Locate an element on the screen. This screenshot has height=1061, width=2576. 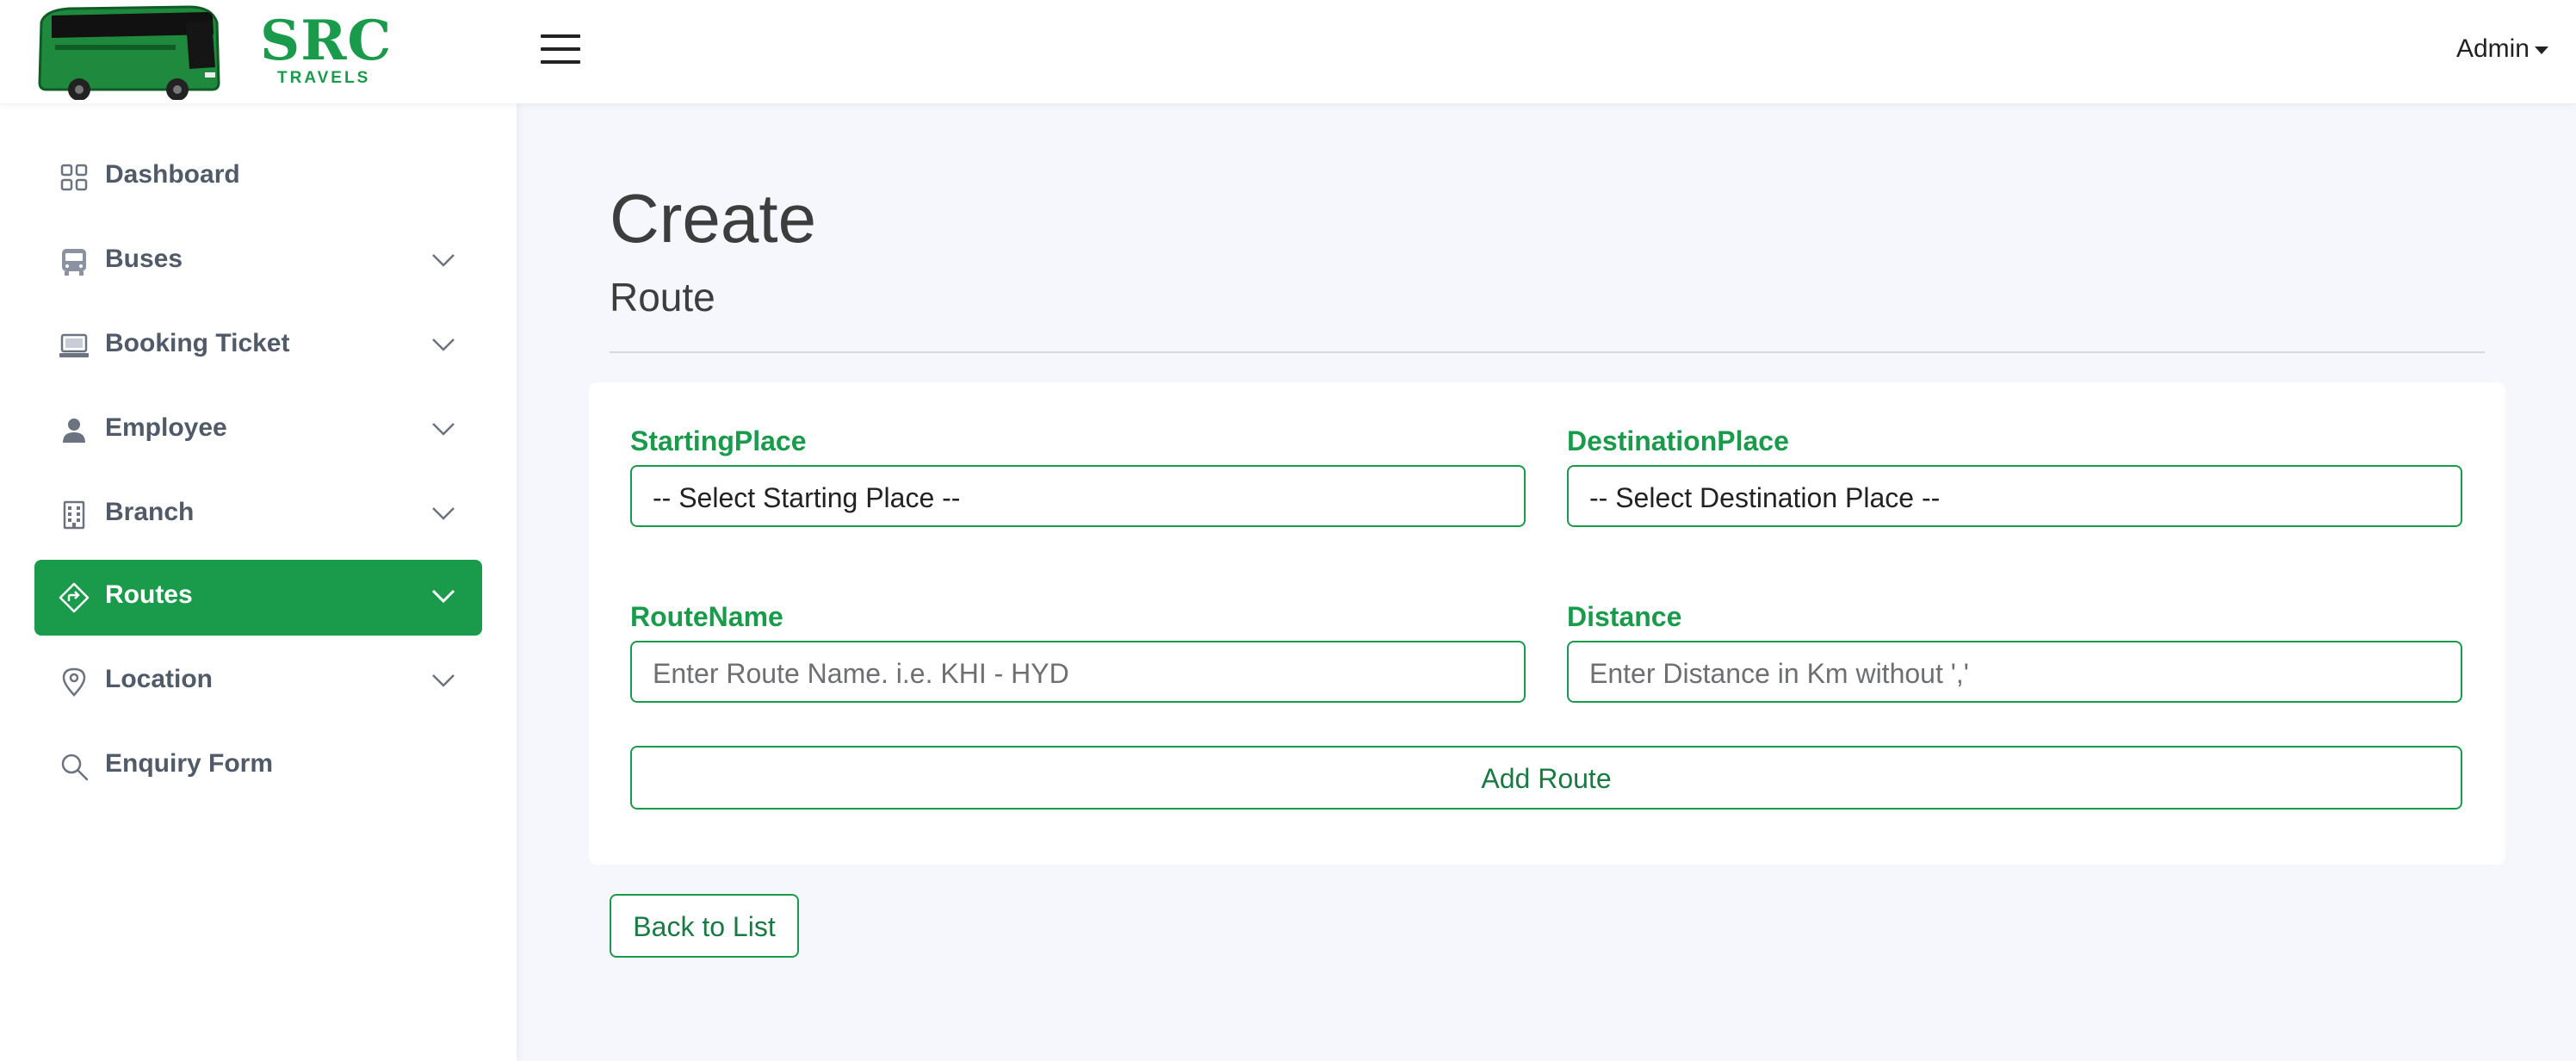
sidebar-item-label: Branch is located at coordinates (150, 512).